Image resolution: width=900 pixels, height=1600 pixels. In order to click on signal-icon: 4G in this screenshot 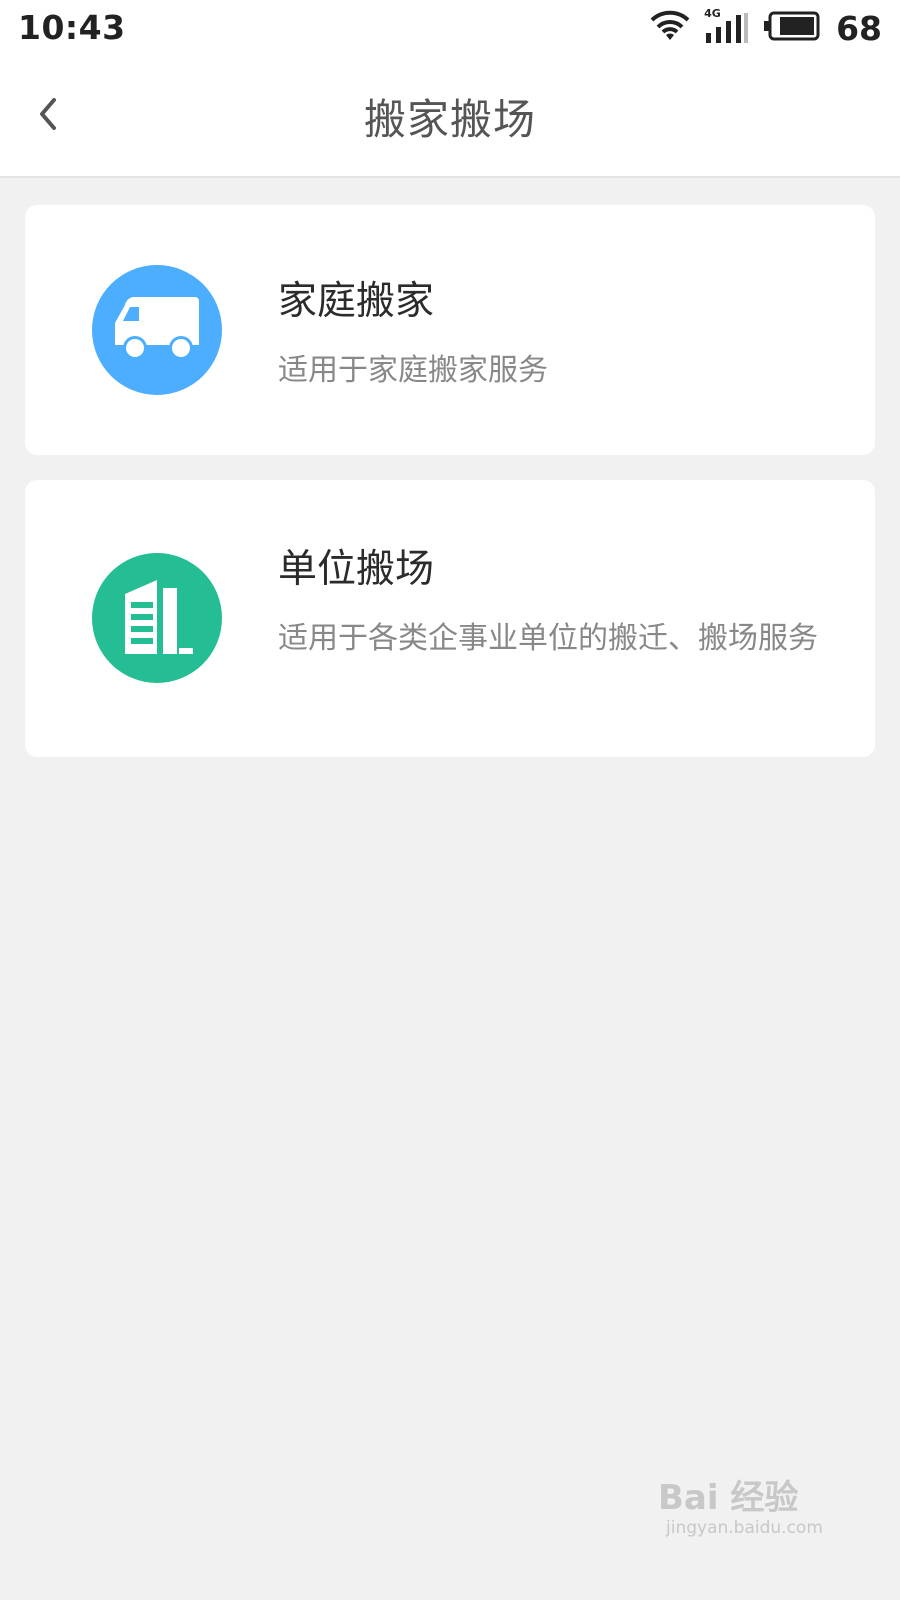, I will do `click(727, 26)`.